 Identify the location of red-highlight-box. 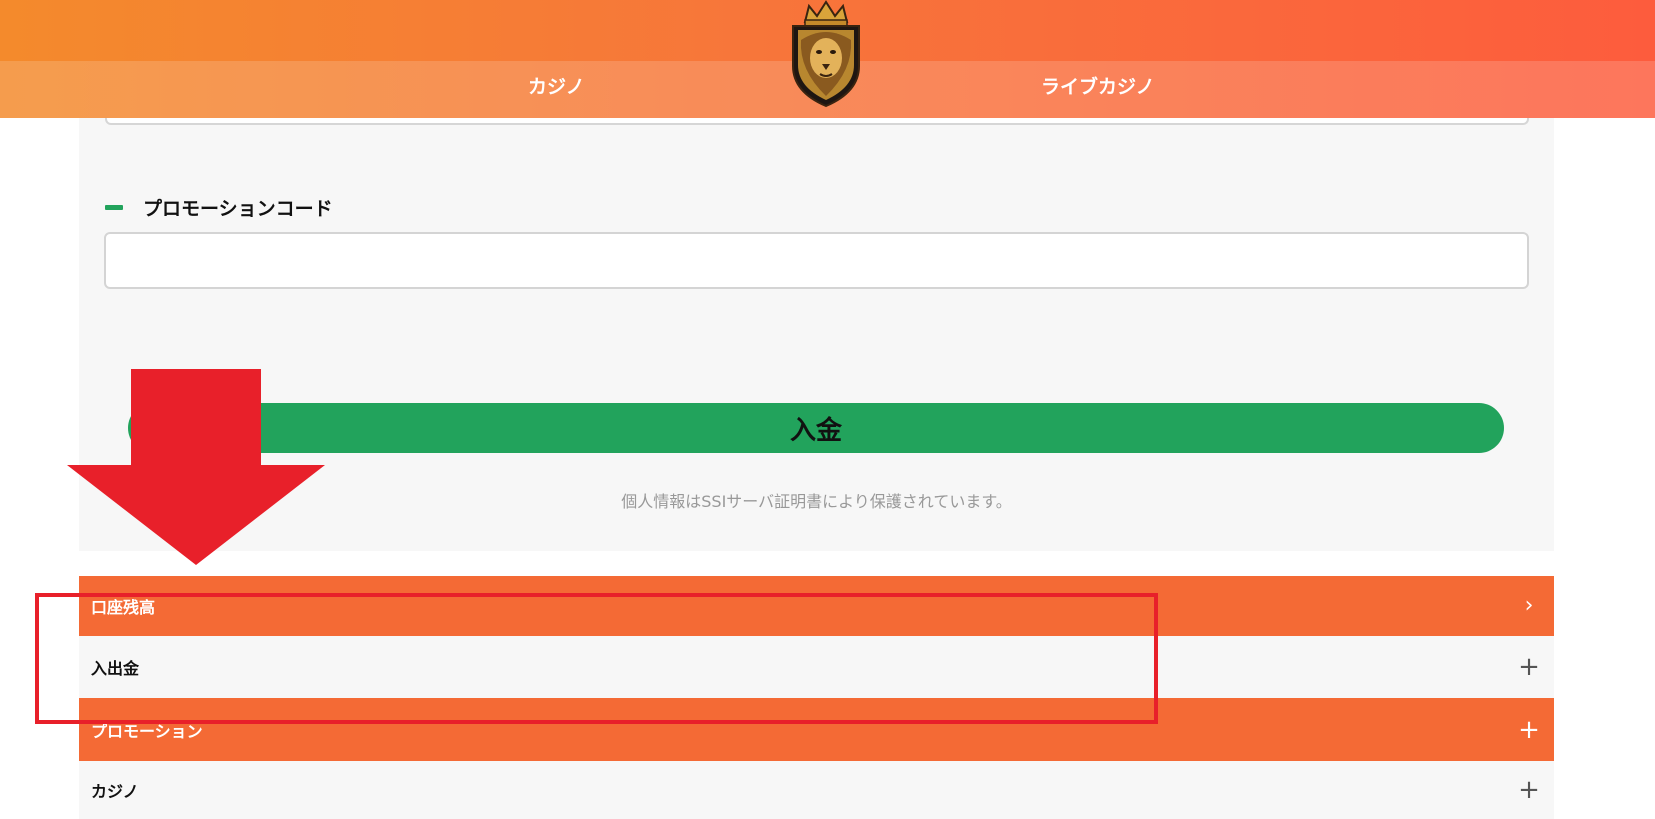
(596, 658).